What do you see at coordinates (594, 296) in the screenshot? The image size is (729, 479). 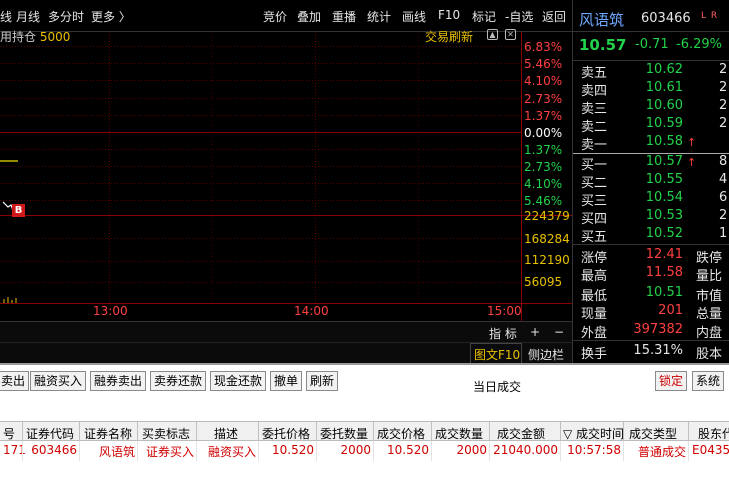 I see `low-label: 最低` at bounding box center [594, 296].